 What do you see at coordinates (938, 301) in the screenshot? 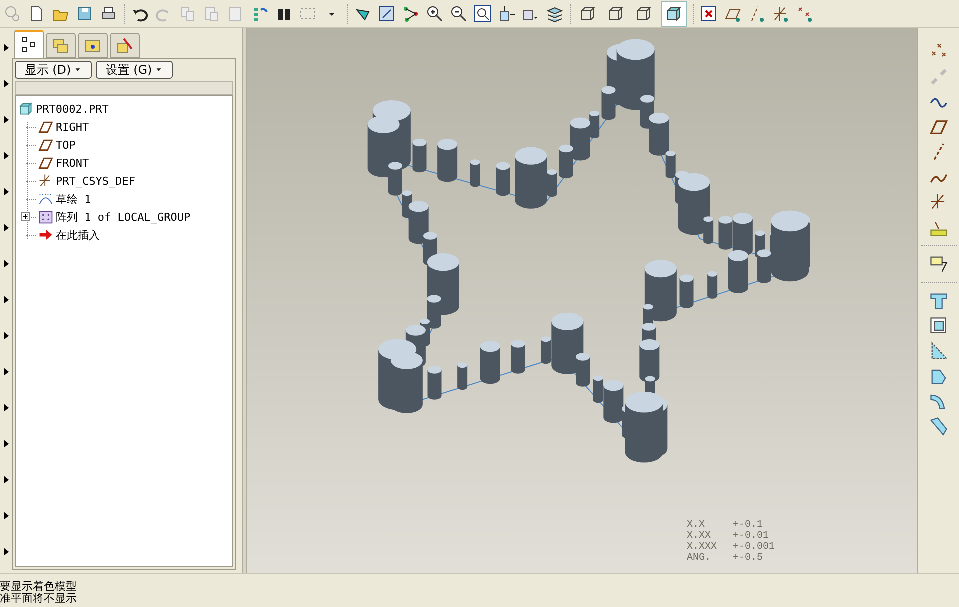
I see `hole-icon` at bounding box center [938, 301].